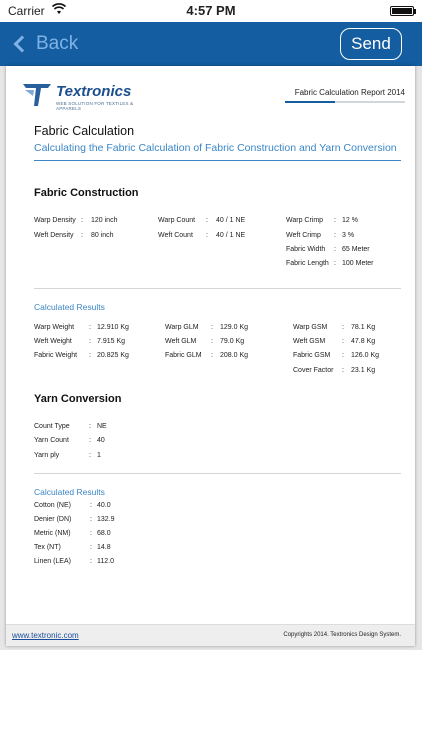  I want to click on kv-row: Weft GSM:47.8 Kg, so click(334, 341).